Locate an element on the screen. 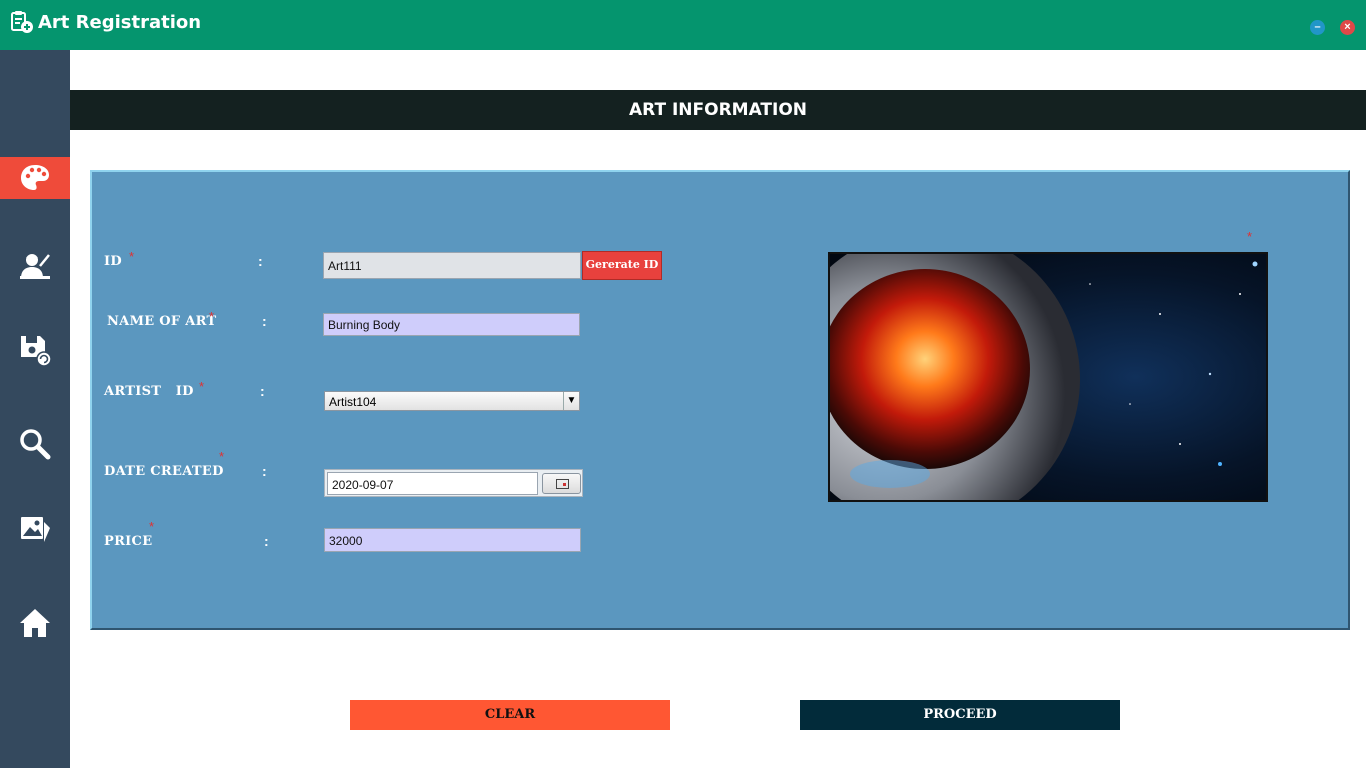 The height and width of the screenshot is (768, 1366). planet-artwork is located at coordinates (1048, 377).